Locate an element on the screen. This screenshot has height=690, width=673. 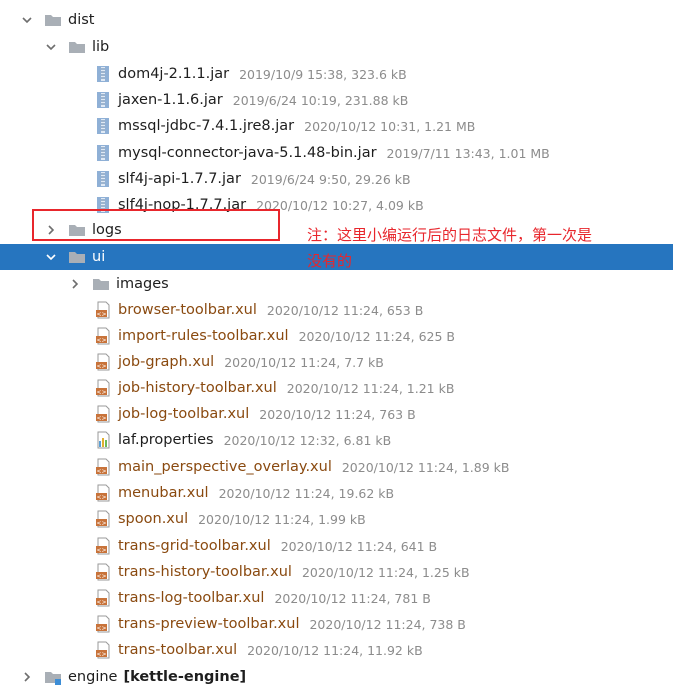
tree-item-label: main_perspective_overlay.xul is located at coordinates (225, 467).